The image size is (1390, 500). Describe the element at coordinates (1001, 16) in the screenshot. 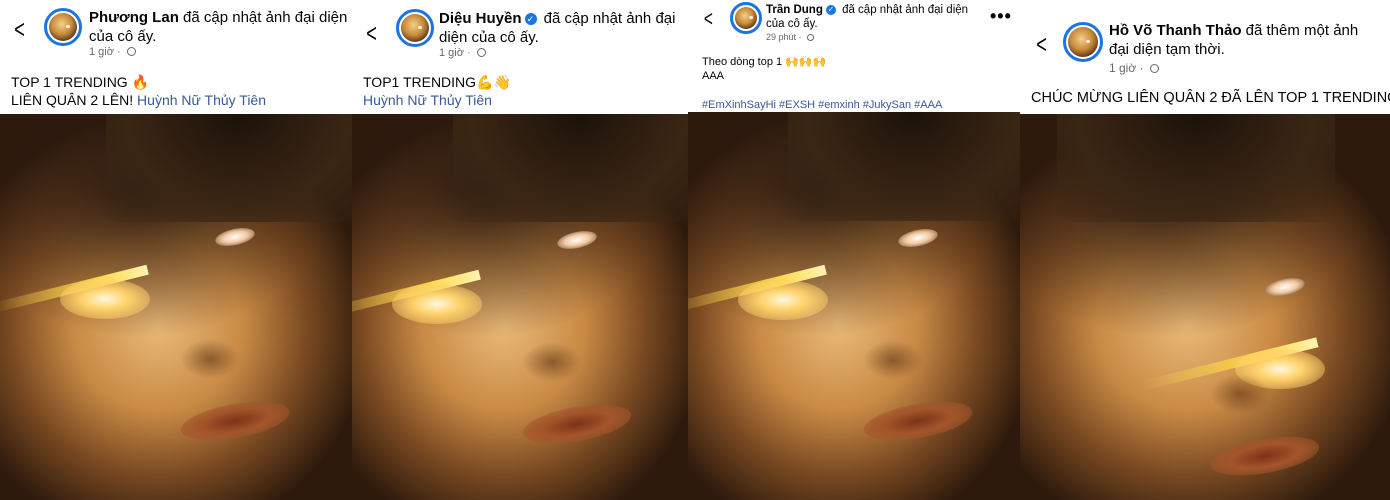

I see `more-dots-icon: •••` at that location.